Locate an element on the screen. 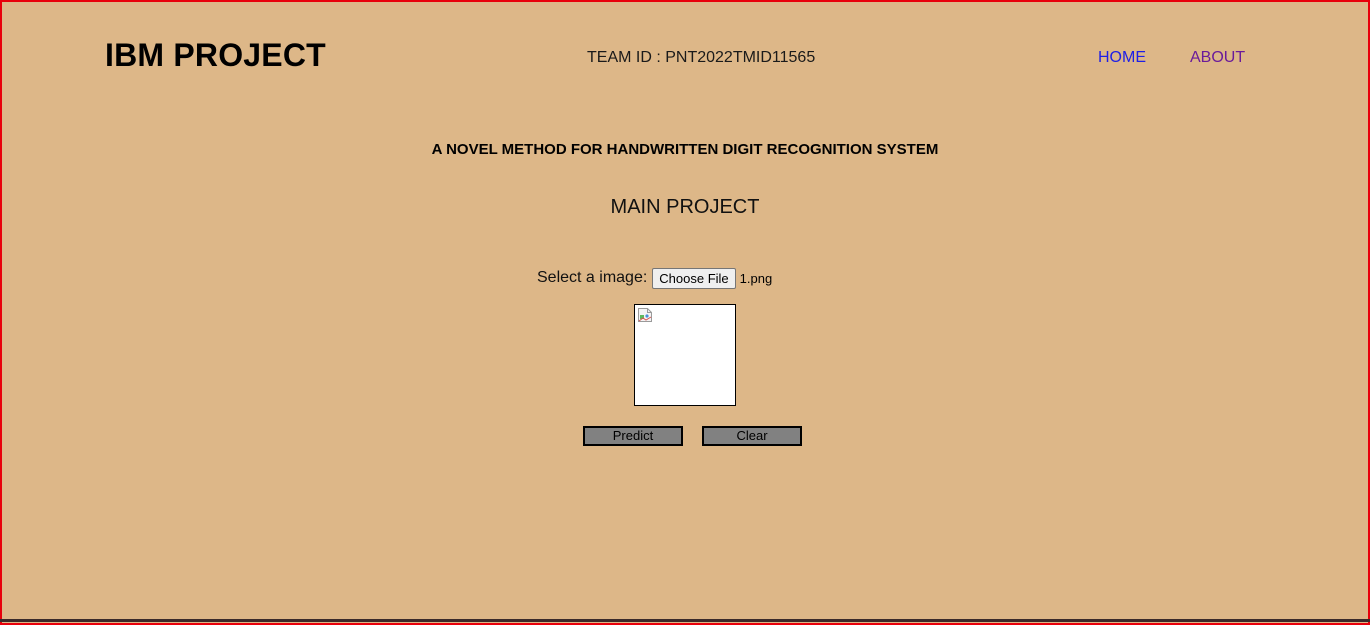  bottom-divider is located at coordinates (685, 620).